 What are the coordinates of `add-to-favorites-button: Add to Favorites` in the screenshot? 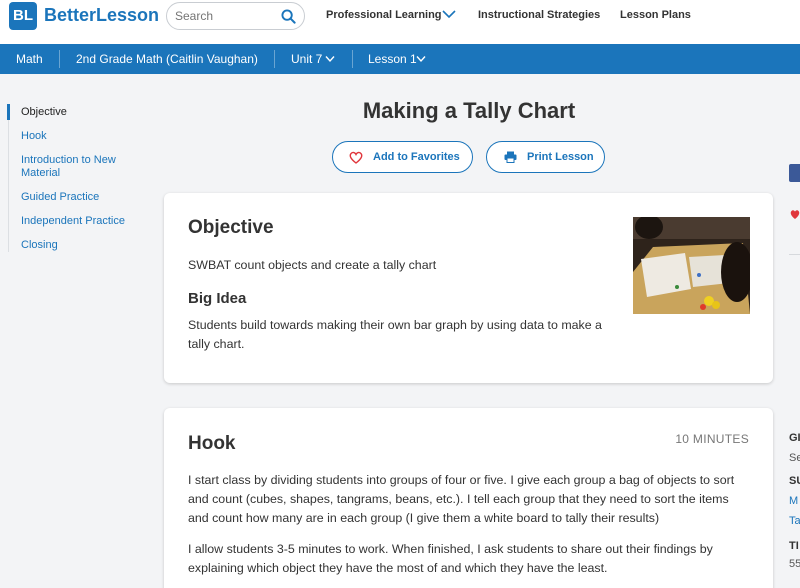 It's located at (402, 157).